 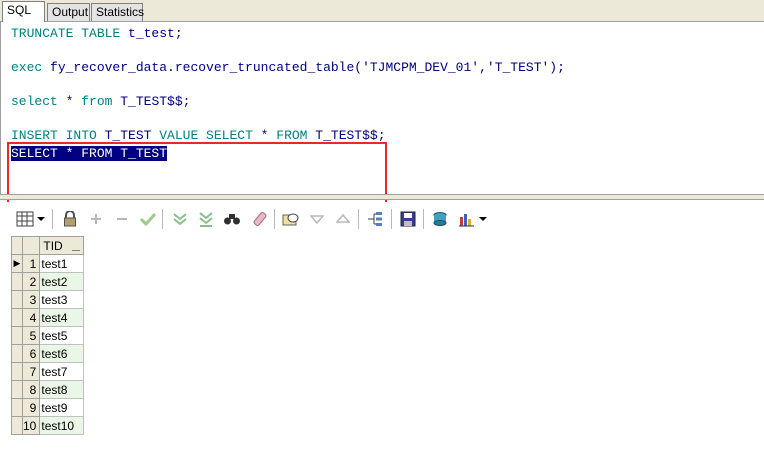 I want to click on code-text: t_test;, so click(x=151, y=33).